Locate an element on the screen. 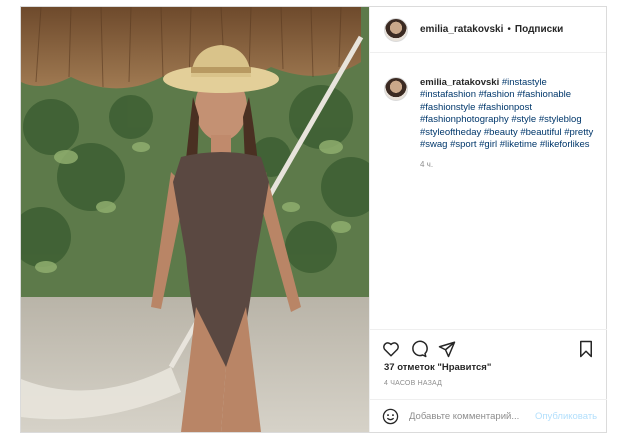  comment-input is located at coordinates (470, 416).